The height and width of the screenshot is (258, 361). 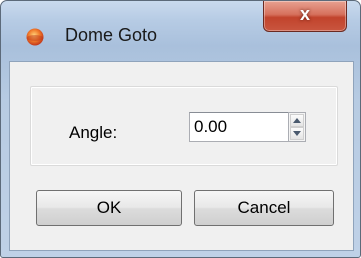 What do you see at coordinates (35, 37) in the screenshot?
I see `app-sun-icon` at bounding box center [35, 37].